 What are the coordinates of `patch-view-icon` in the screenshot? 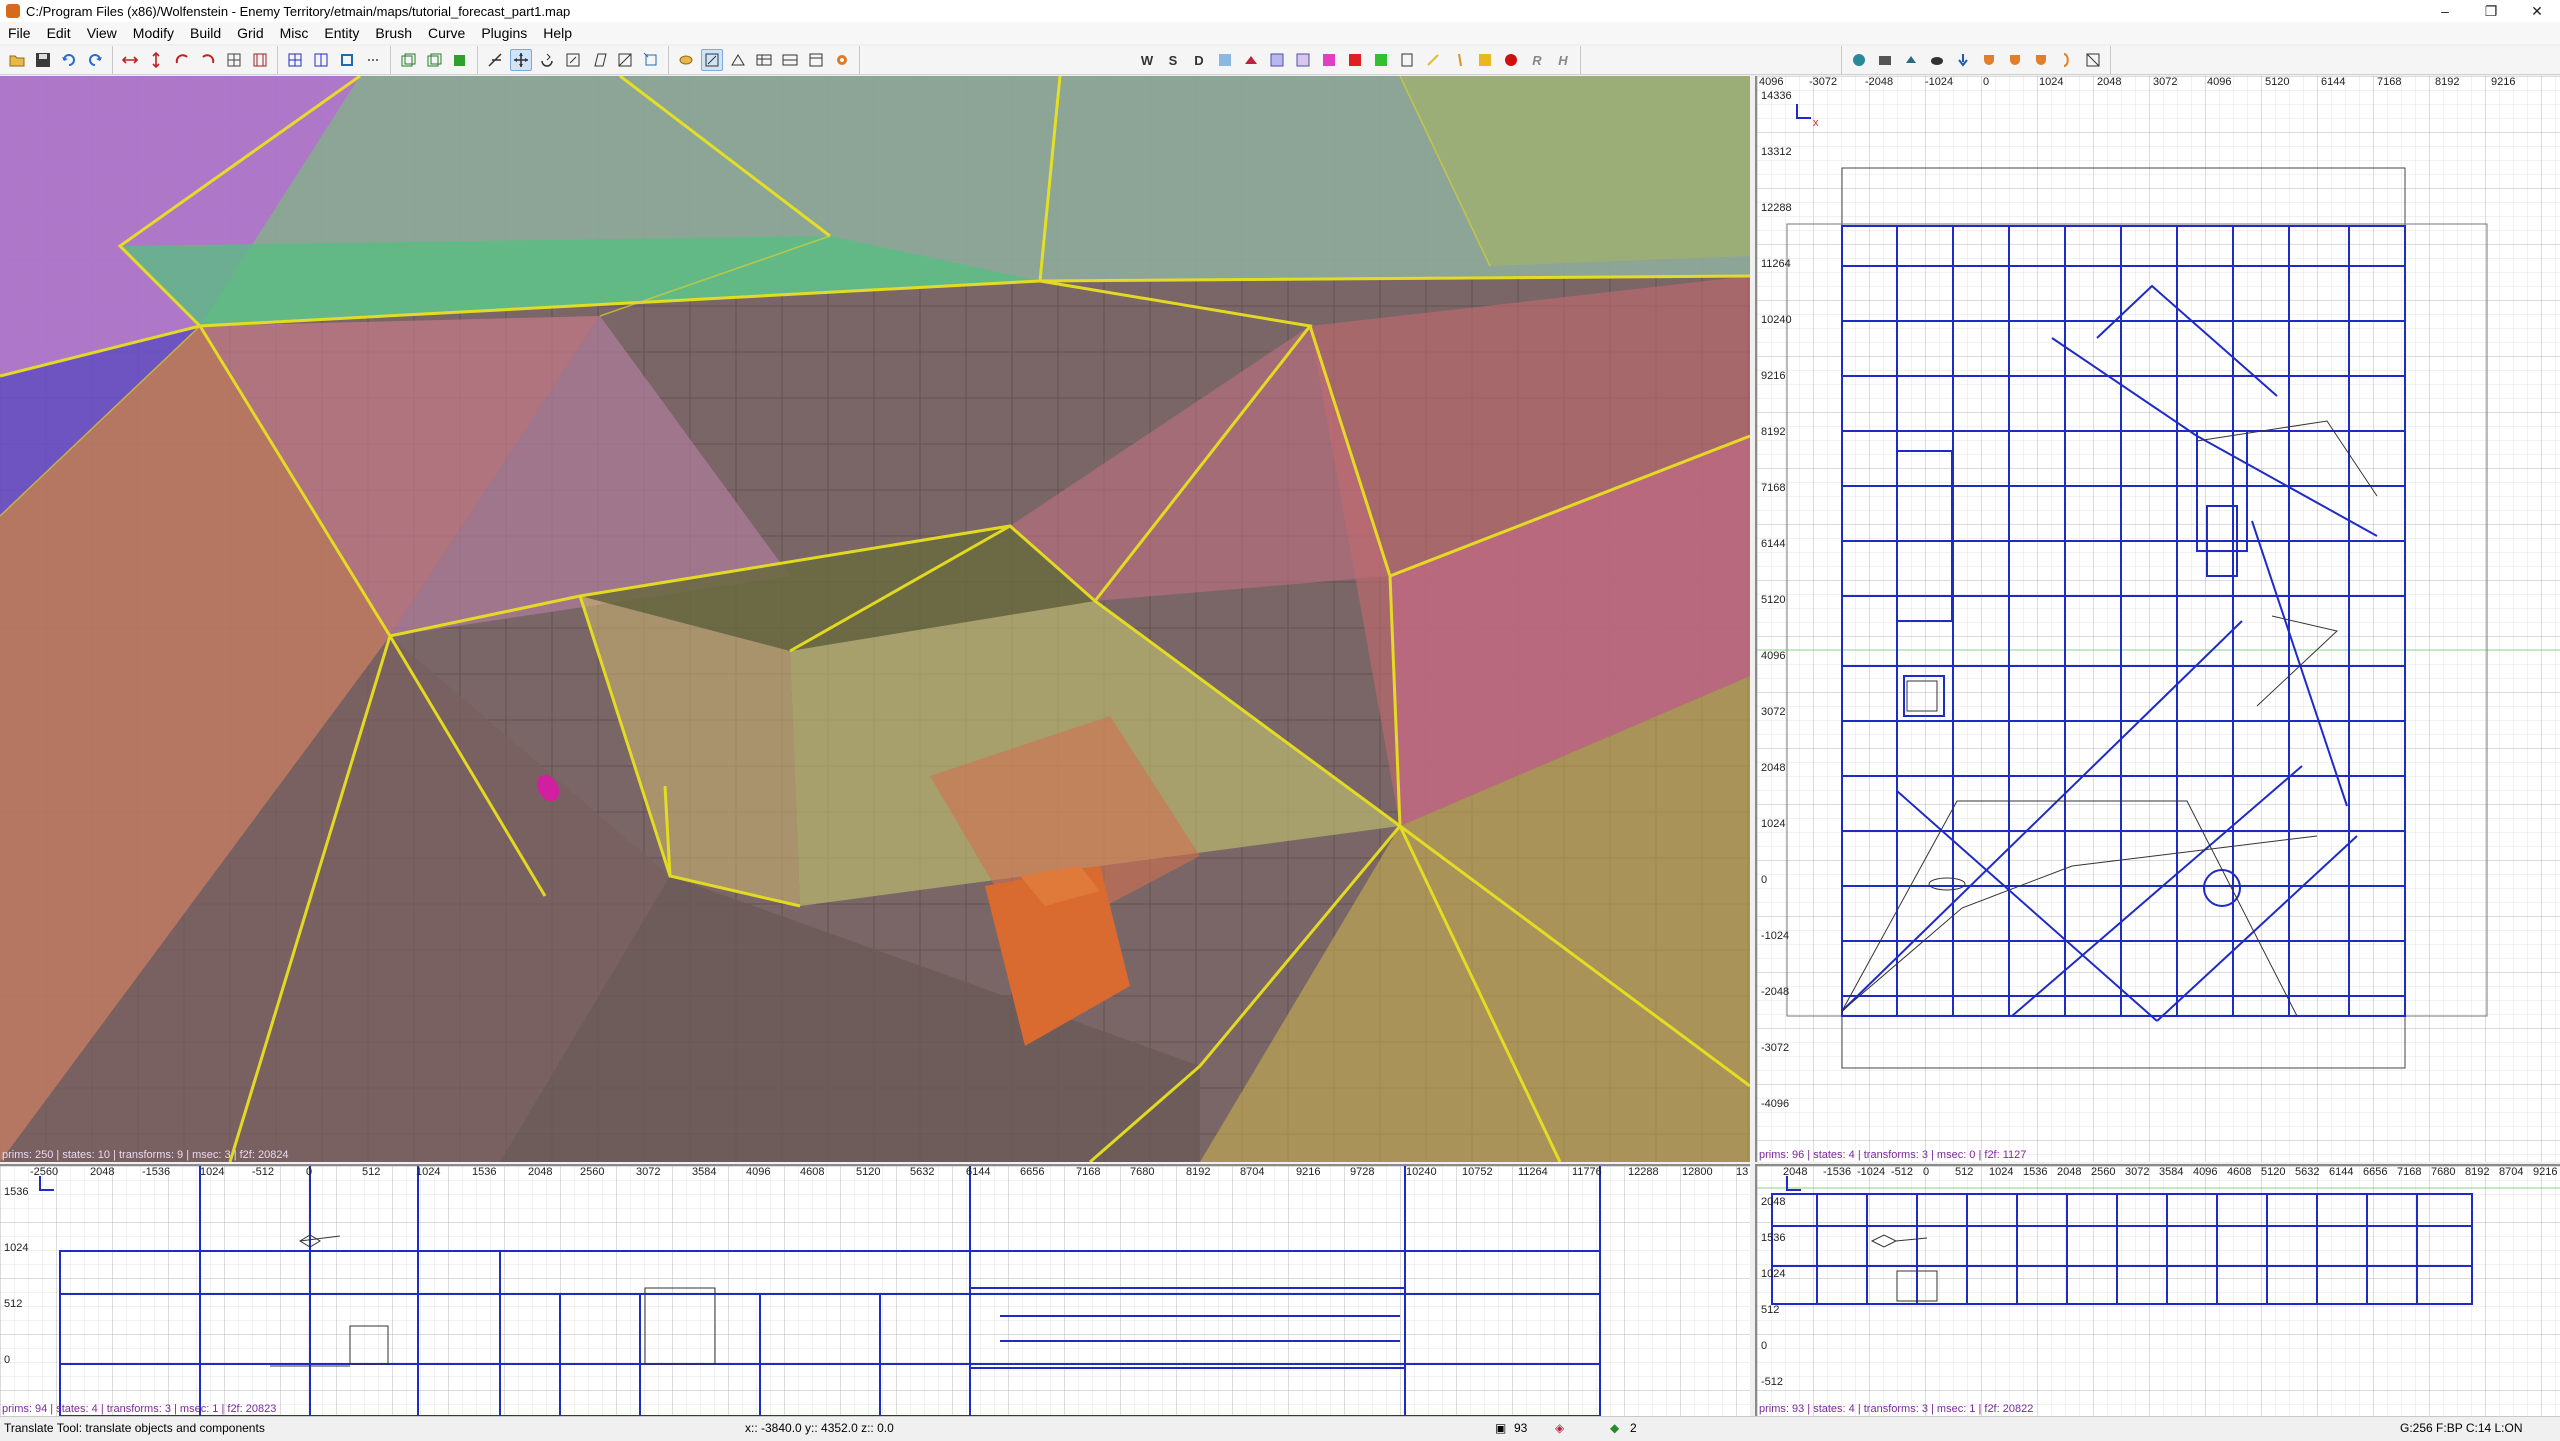 It's located at (816, 60).